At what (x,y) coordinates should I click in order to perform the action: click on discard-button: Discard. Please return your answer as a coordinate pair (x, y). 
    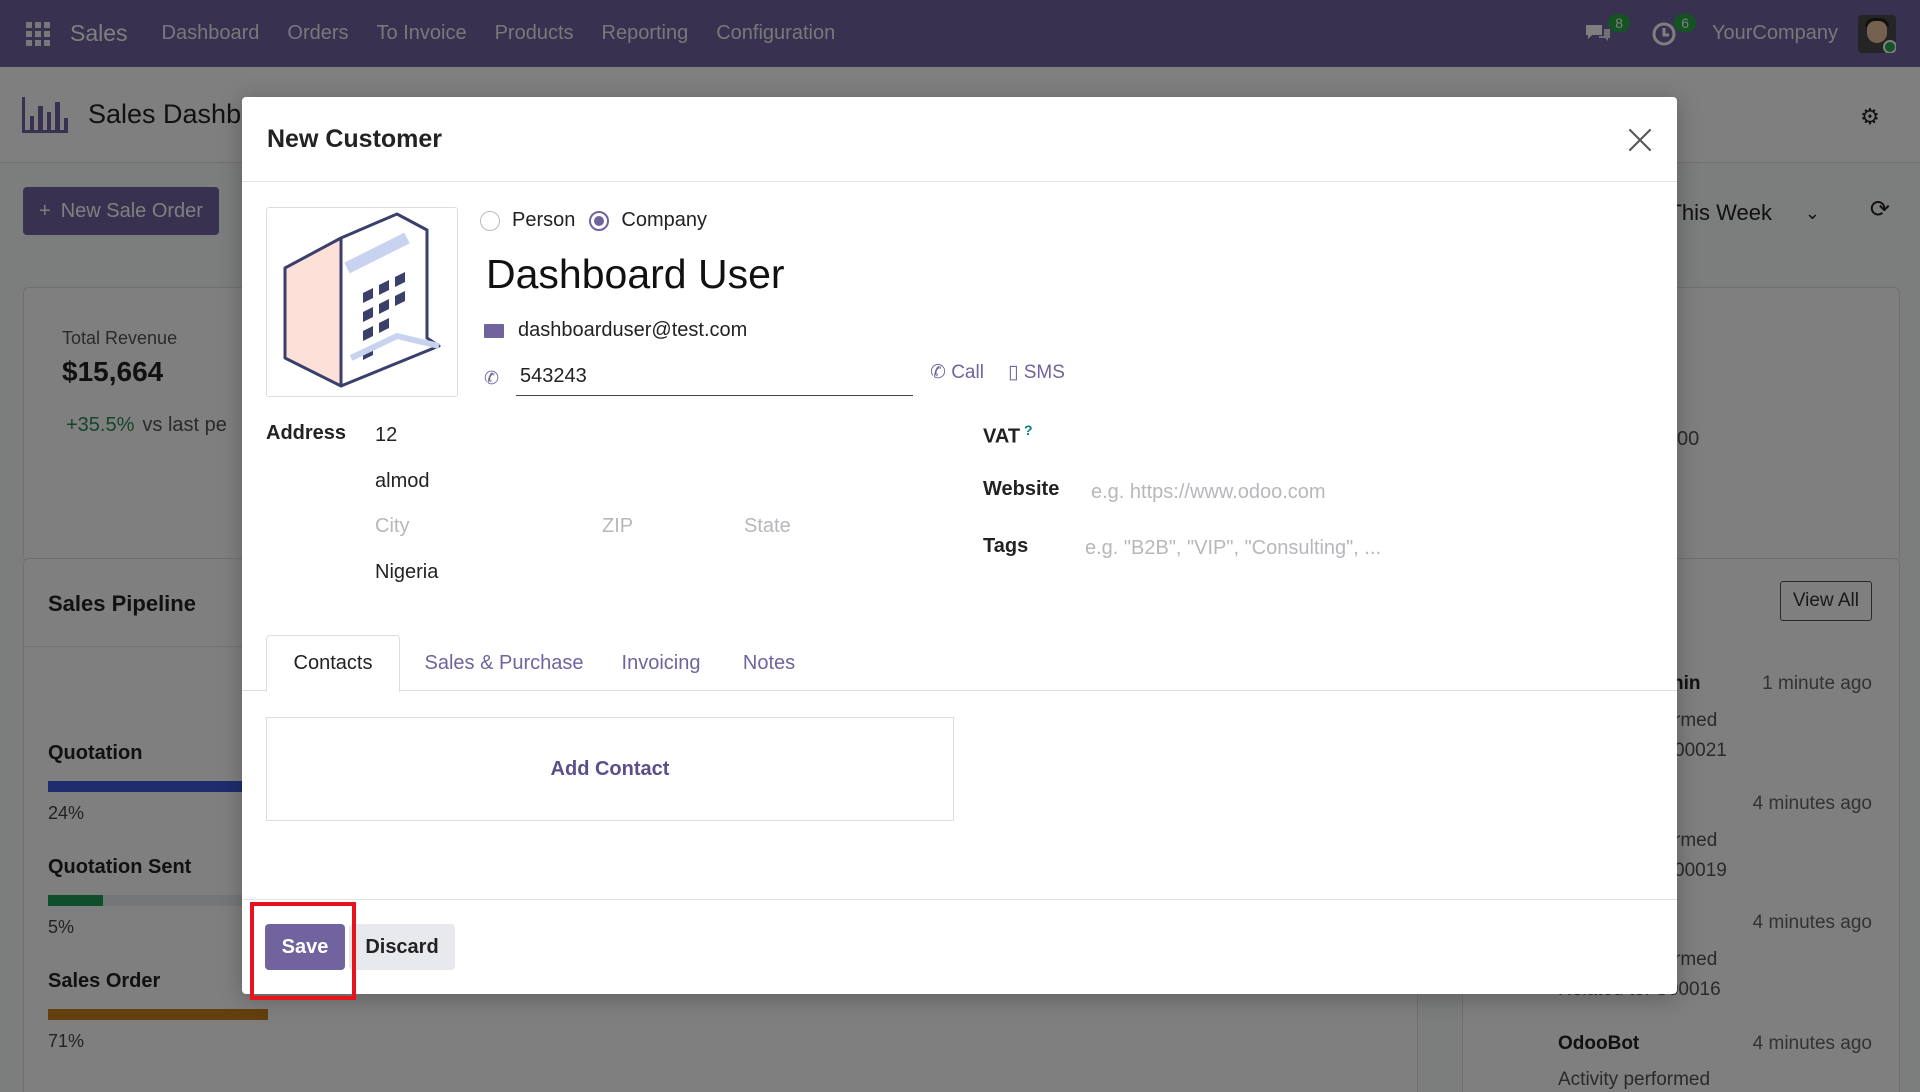
    Looking at the image, I should click on (402, 947).